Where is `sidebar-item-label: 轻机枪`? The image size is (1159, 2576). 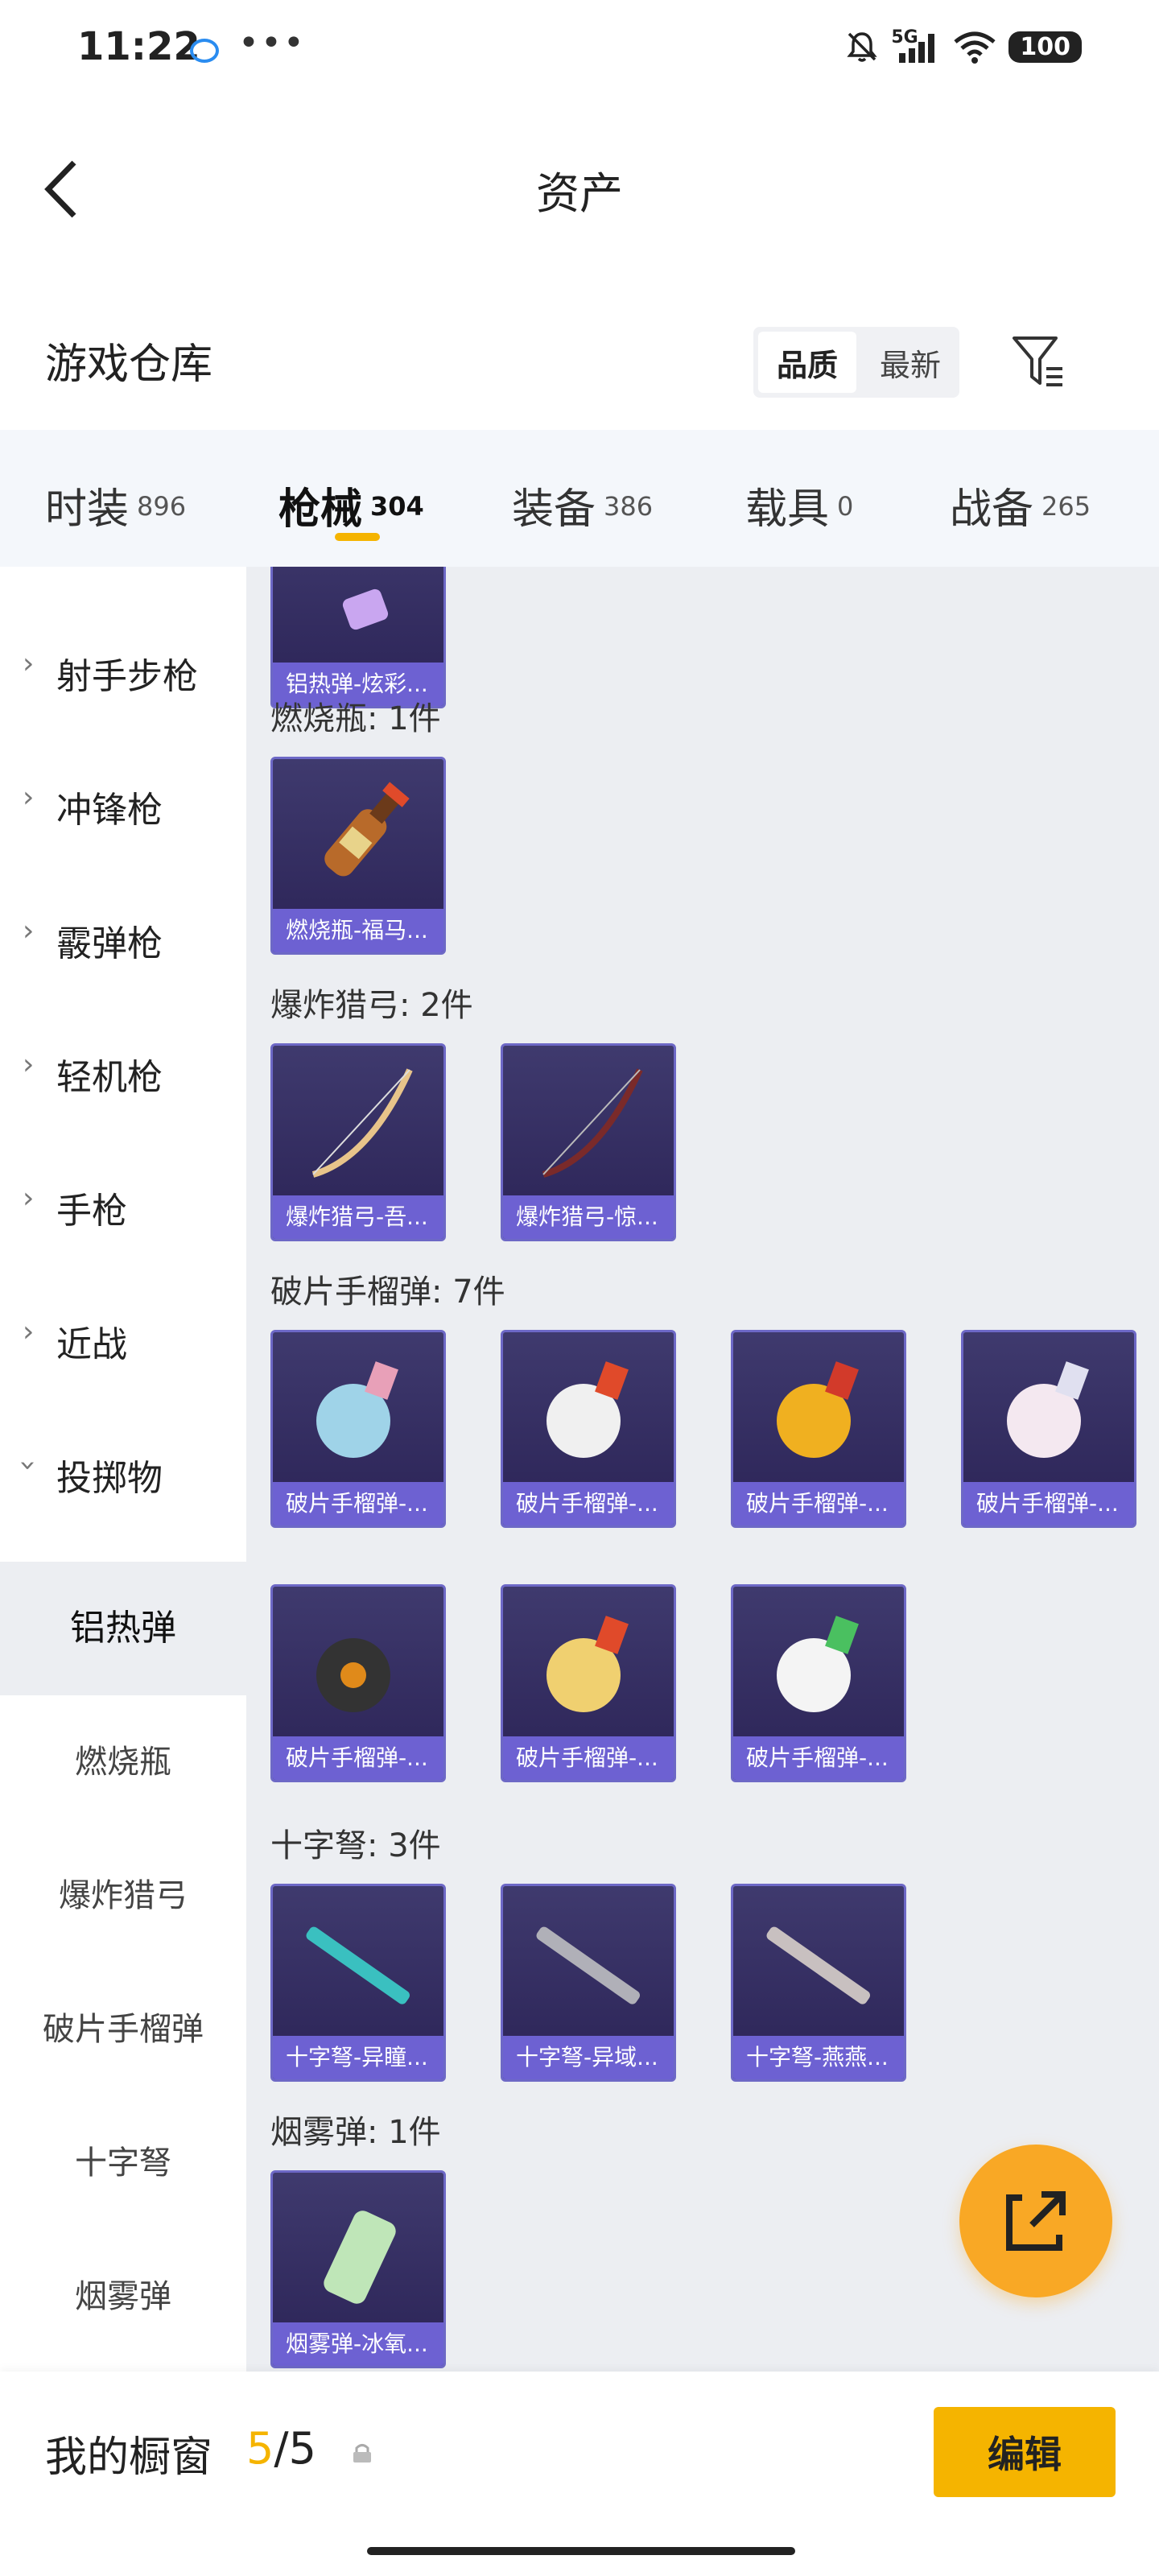
sidebar-item-label: 轻机枪 is located at coordinates (110, 1077).